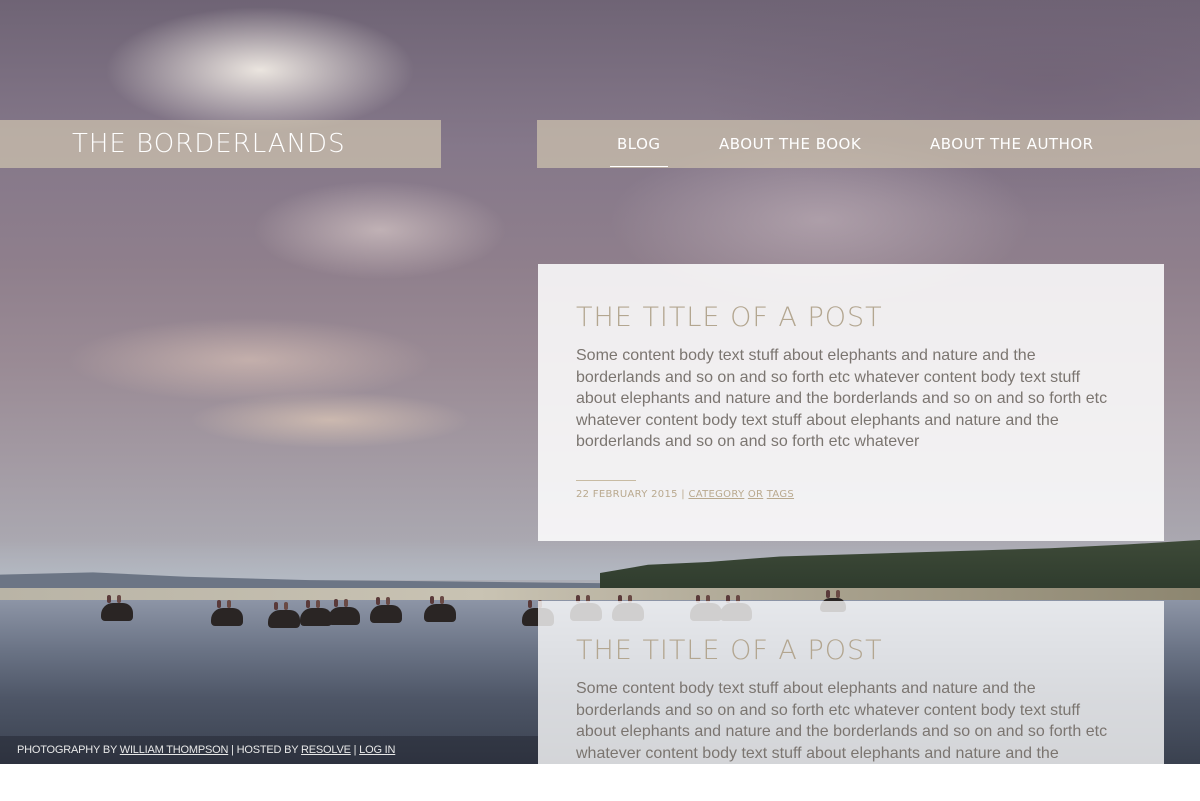 Image resolution: width=1200 pixels, height=801 pixels. I want to click on tags-link: TAGS, so click(780, 494).